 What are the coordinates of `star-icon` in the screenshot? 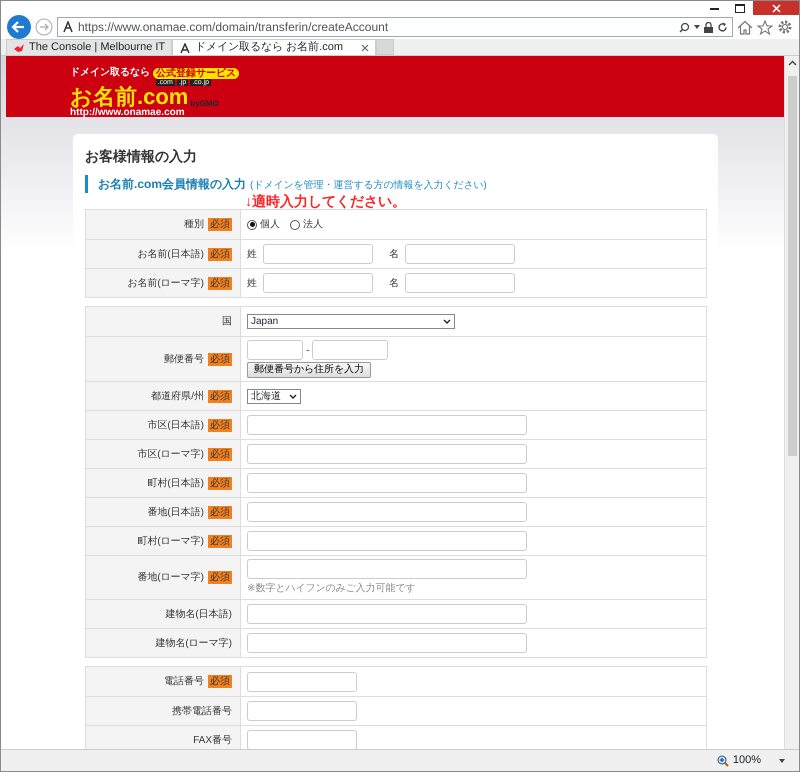 It's located at (765, 27).